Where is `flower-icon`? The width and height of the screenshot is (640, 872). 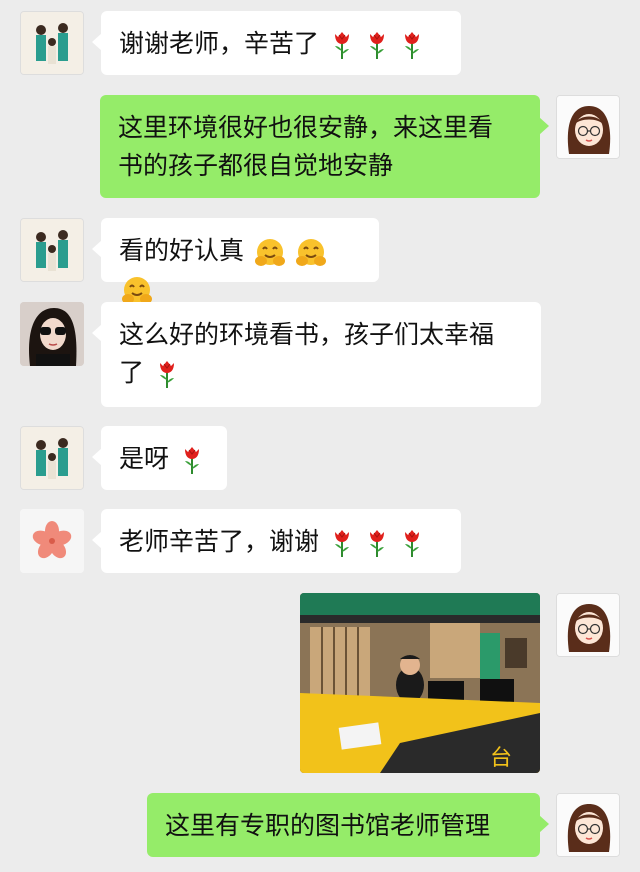 flower-icon is located at coordinates (52, 541).